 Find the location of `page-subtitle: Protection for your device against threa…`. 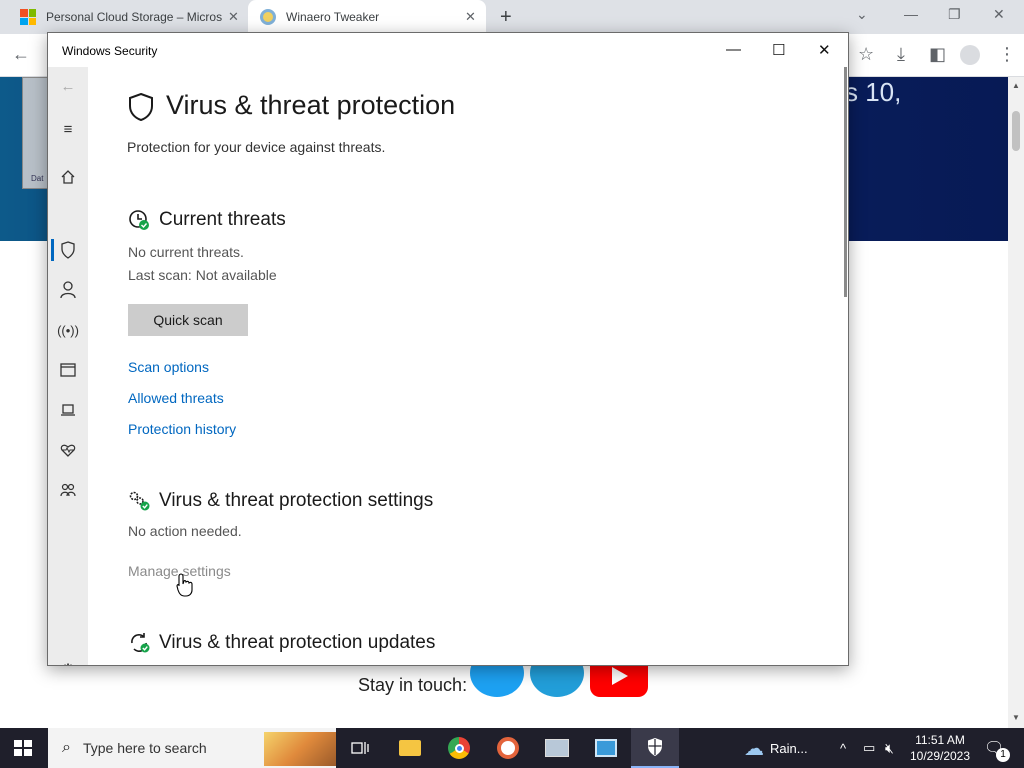

page-subtitle: Protection for your device against threa… is located at coordinates (256, 147).